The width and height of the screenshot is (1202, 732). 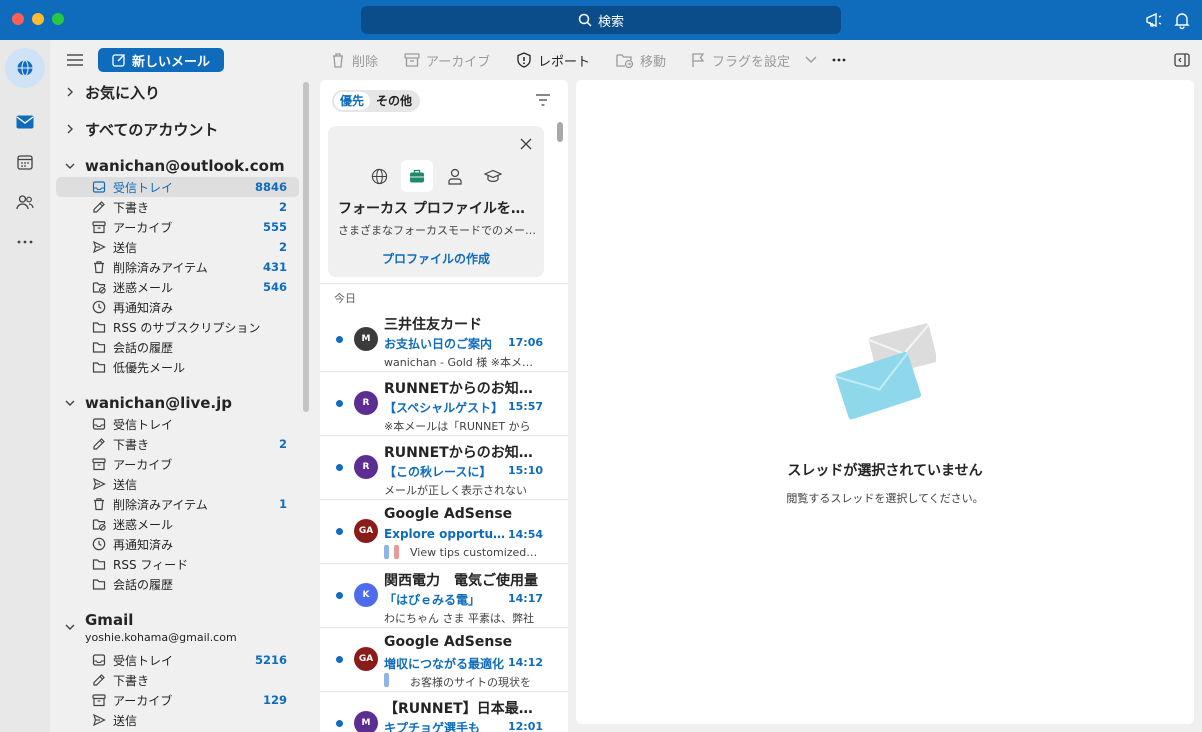 I want to click on report-button: レポート, so click(x=553, y=60).